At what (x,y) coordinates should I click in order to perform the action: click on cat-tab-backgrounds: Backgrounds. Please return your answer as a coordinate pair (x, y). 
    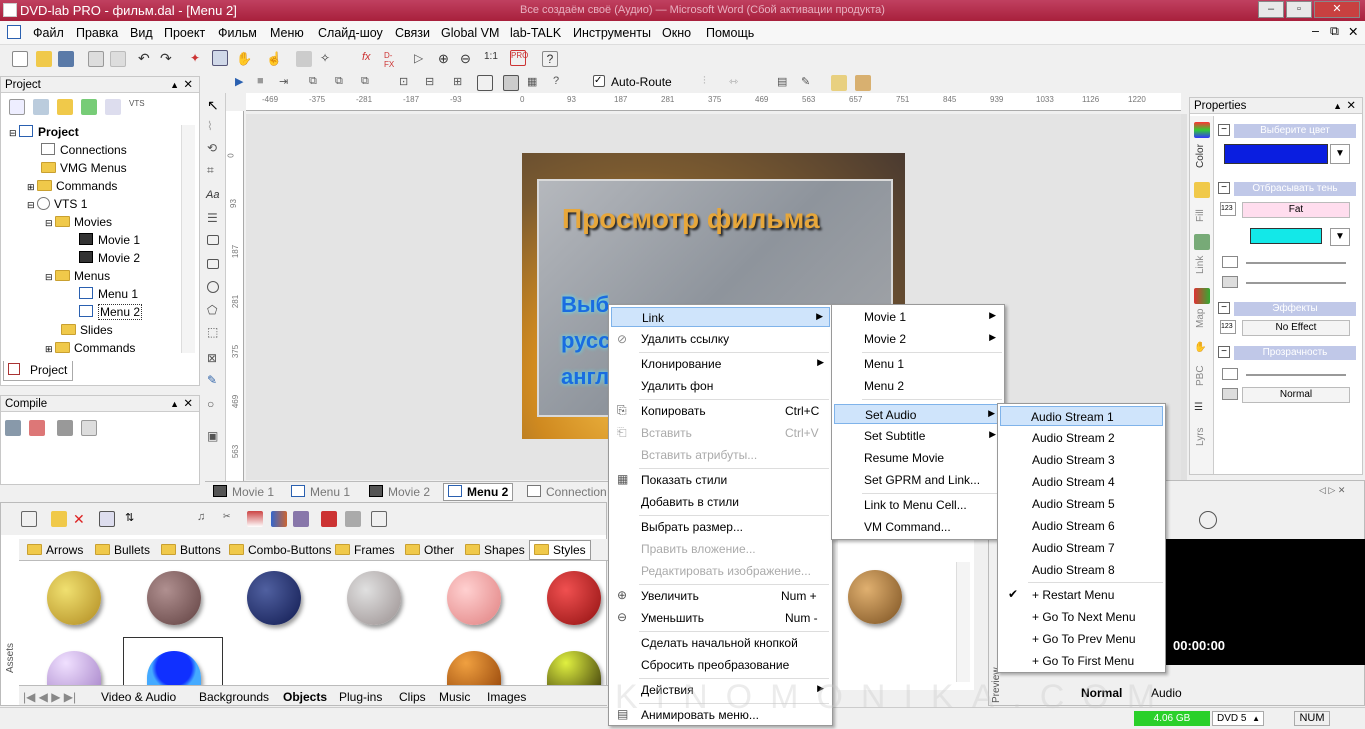
    Looking at the image, I should click on (234, 697).